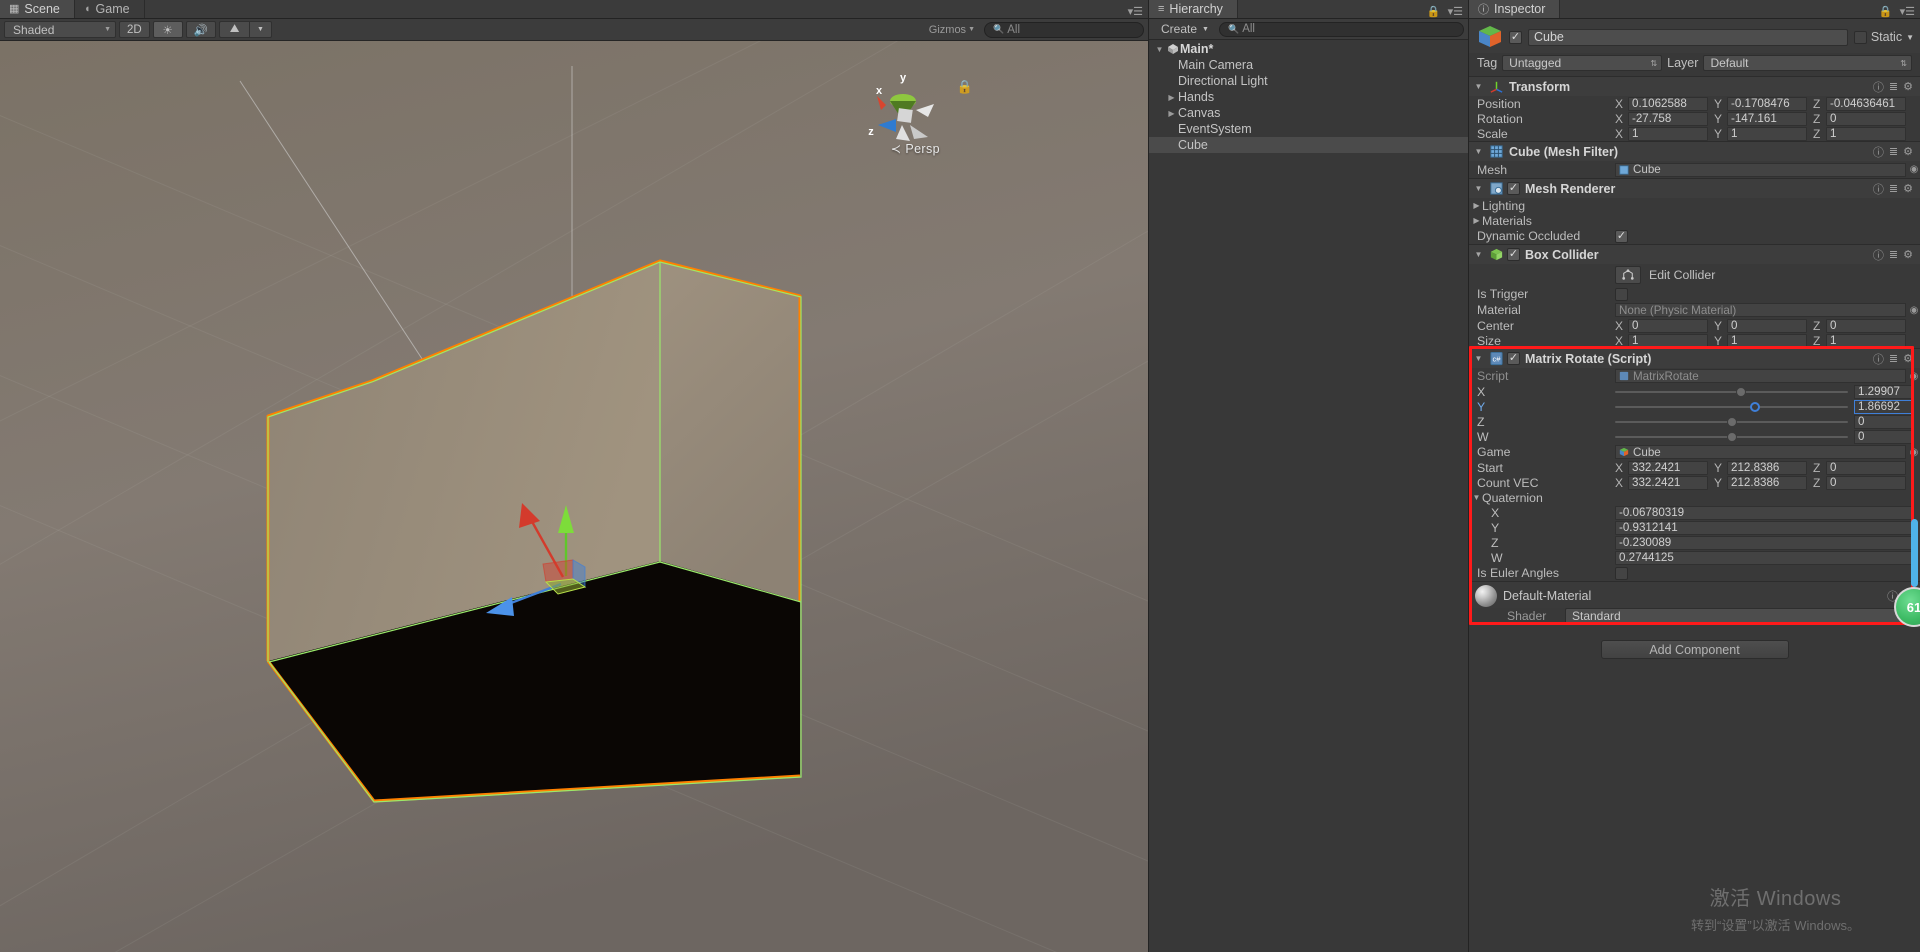 This screenshot has width=1920, height=952. What do you see at coordinates (1883, 37) in the screenshot?
I see `static-toggle-group: ✓ Static ▼` at bounding box center [1883, 37].